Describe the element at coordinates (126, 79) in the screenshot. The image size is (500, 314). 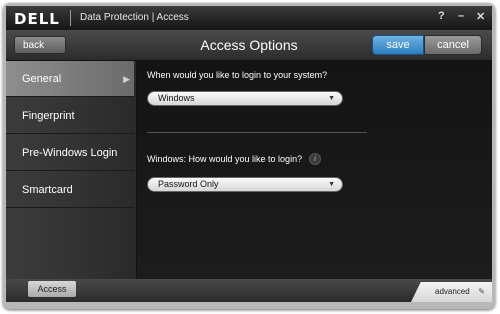
I see `active-arrow-icon: ▶` at that location.